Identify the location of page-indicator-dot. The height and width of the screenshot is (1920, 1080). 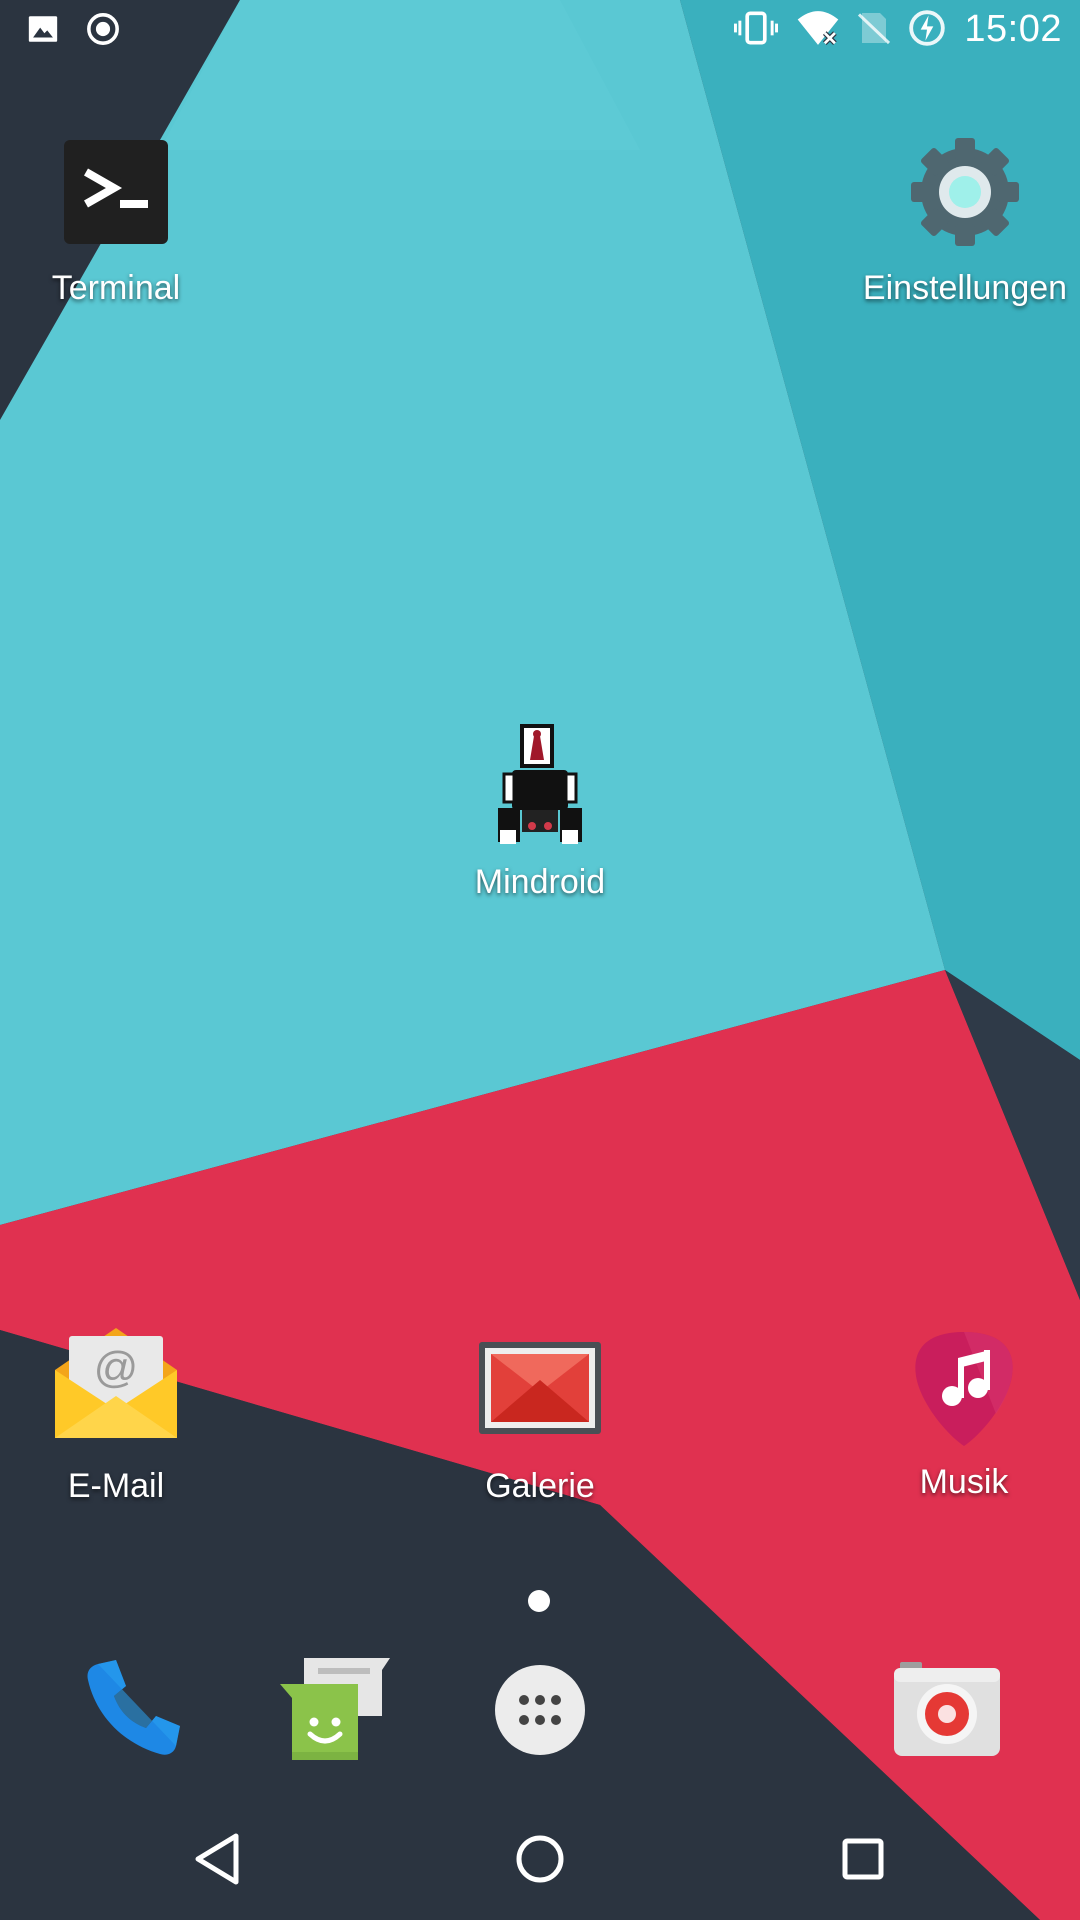
(539, 1601).